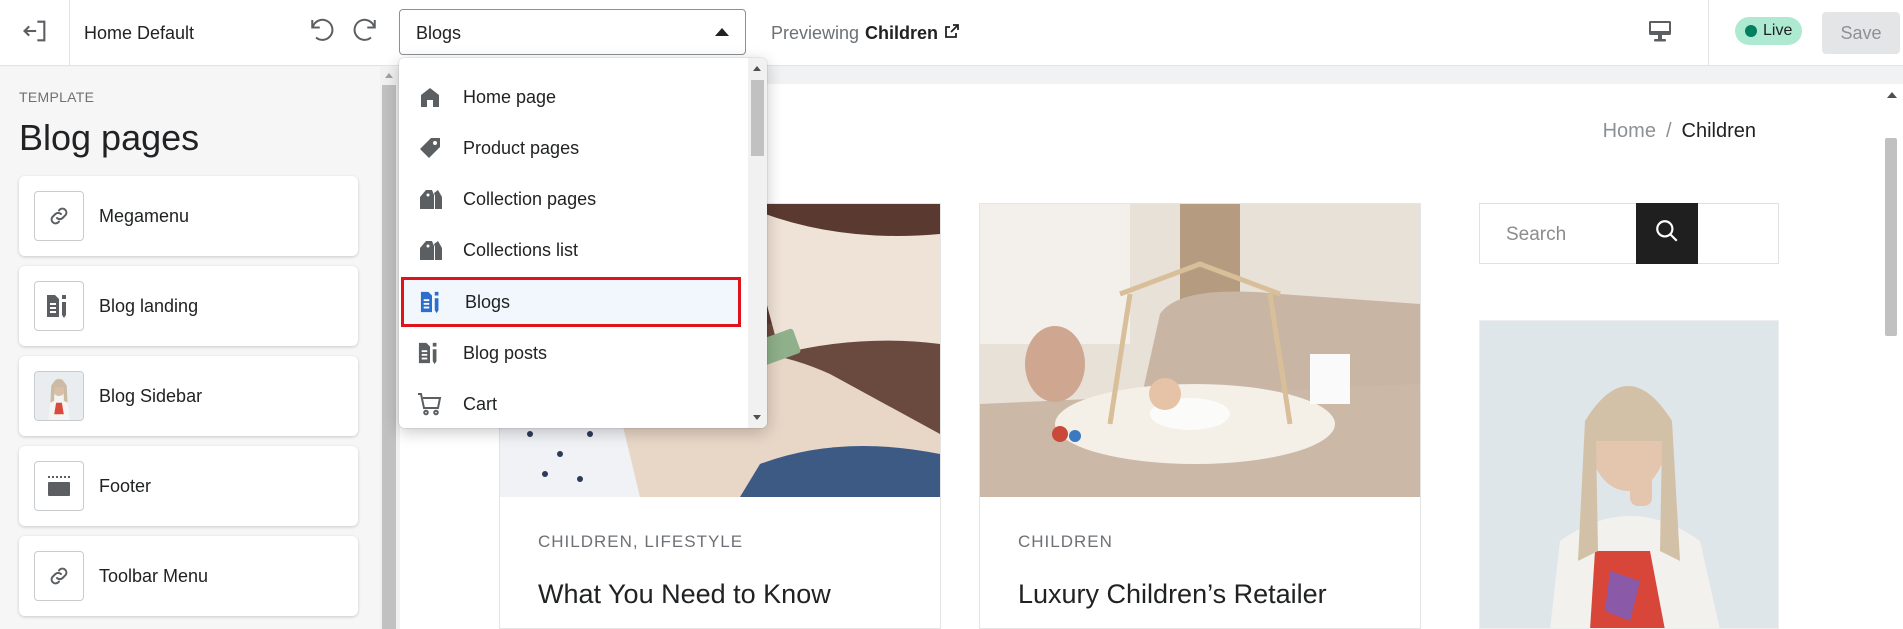  I want to click on dropdown-item-home-page: Home page, so click(572, 97).